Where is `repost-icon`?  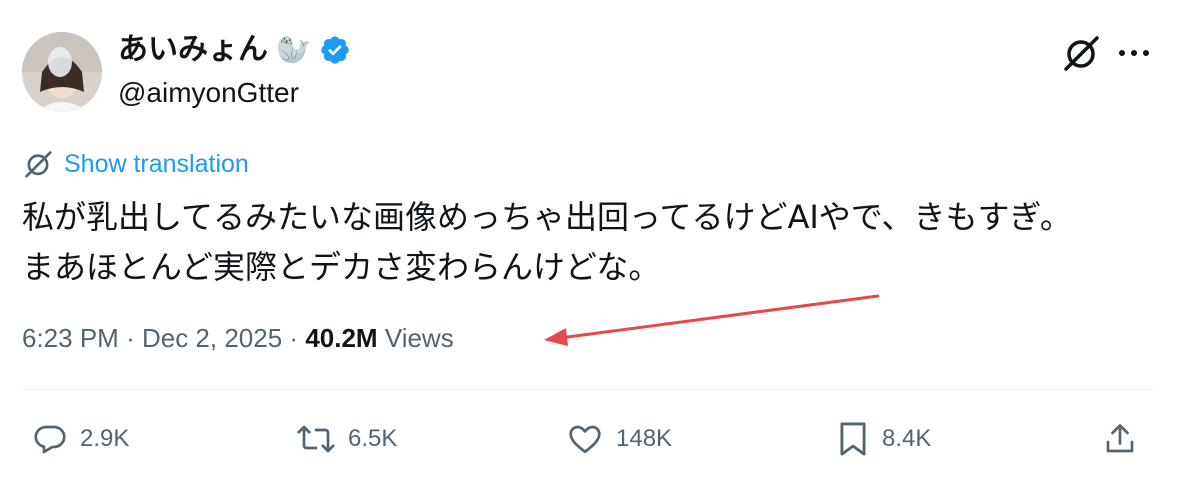 repost-icon is located at coordinates (316, 439).